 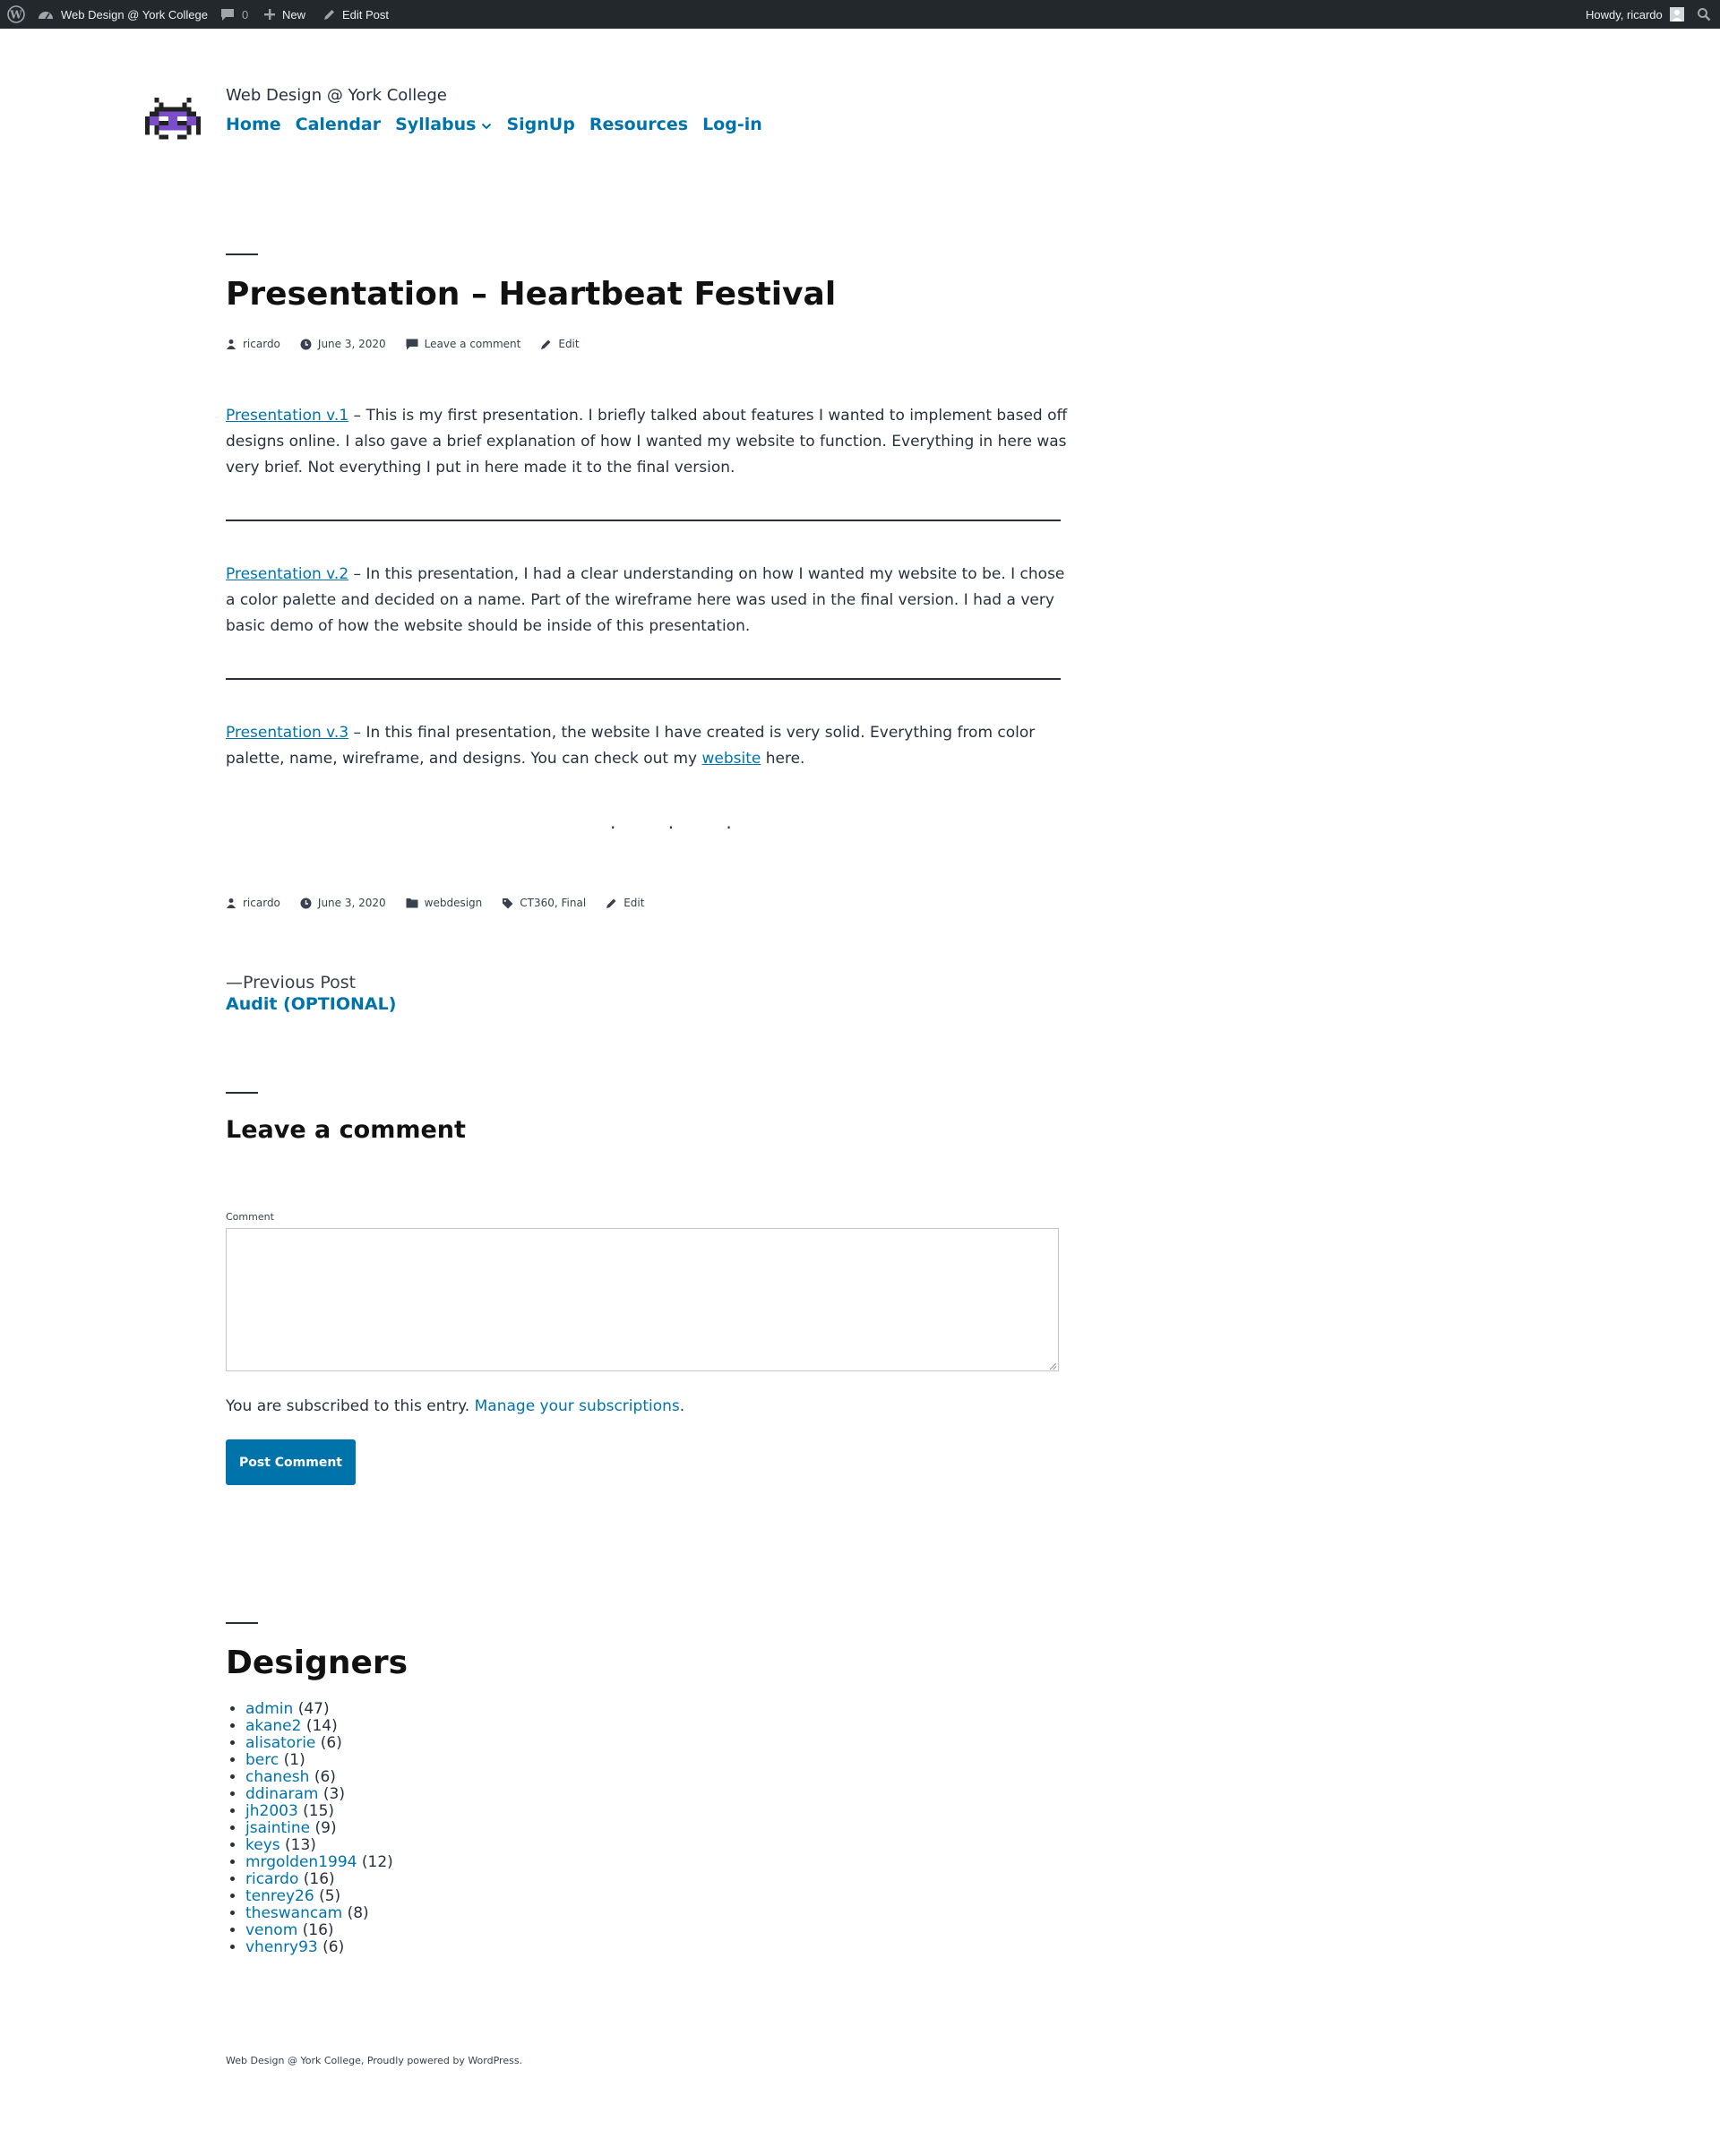 I want to click on designer-link: jsaintine, so click(x=277, y=1828).